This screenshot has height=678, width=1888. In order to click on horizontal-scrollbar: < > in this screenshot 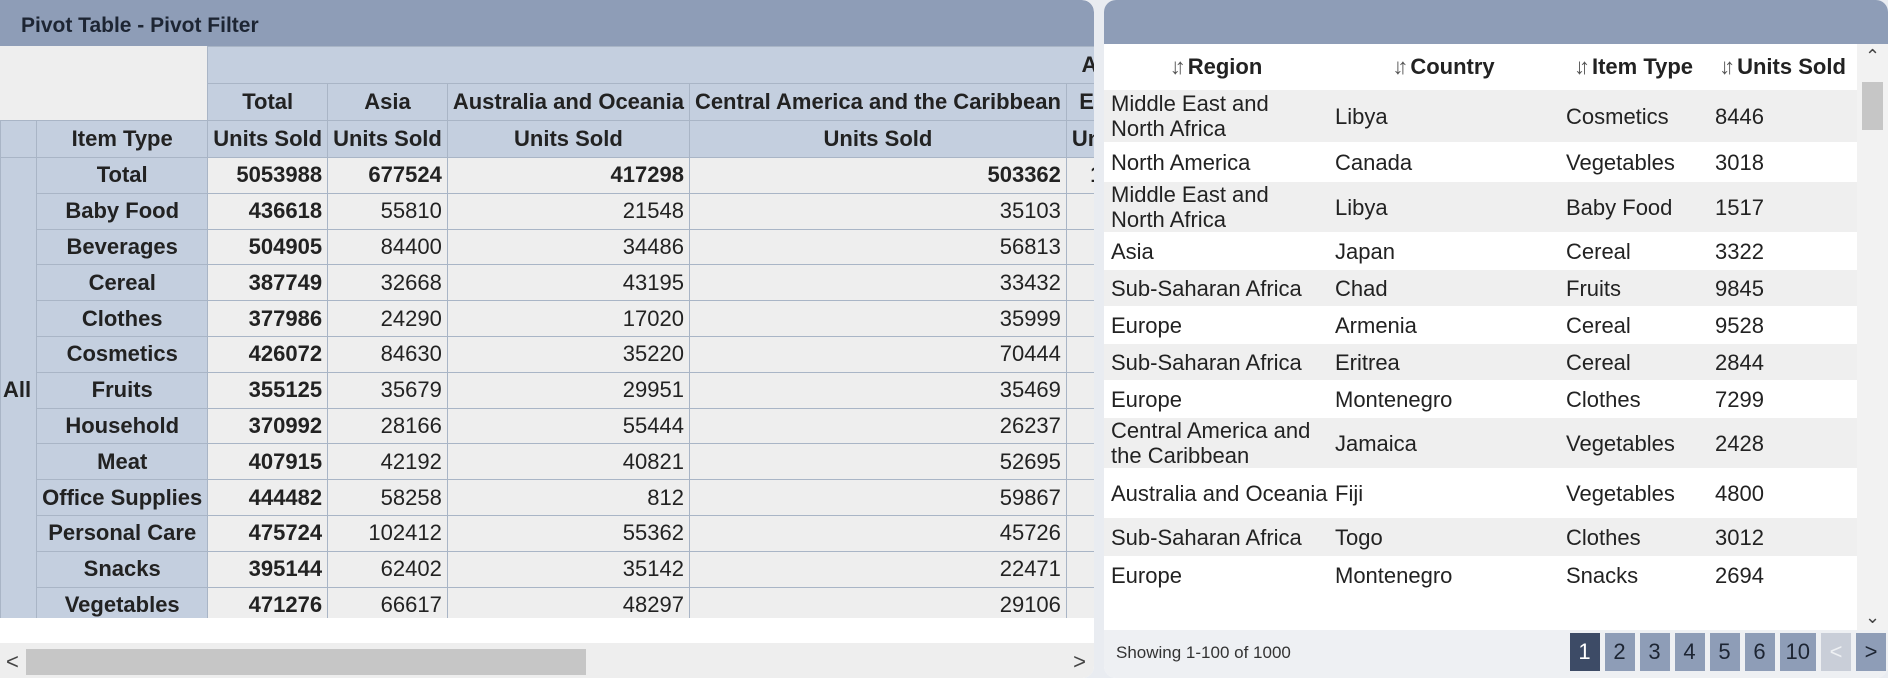, I will do `click(547, 660)`.